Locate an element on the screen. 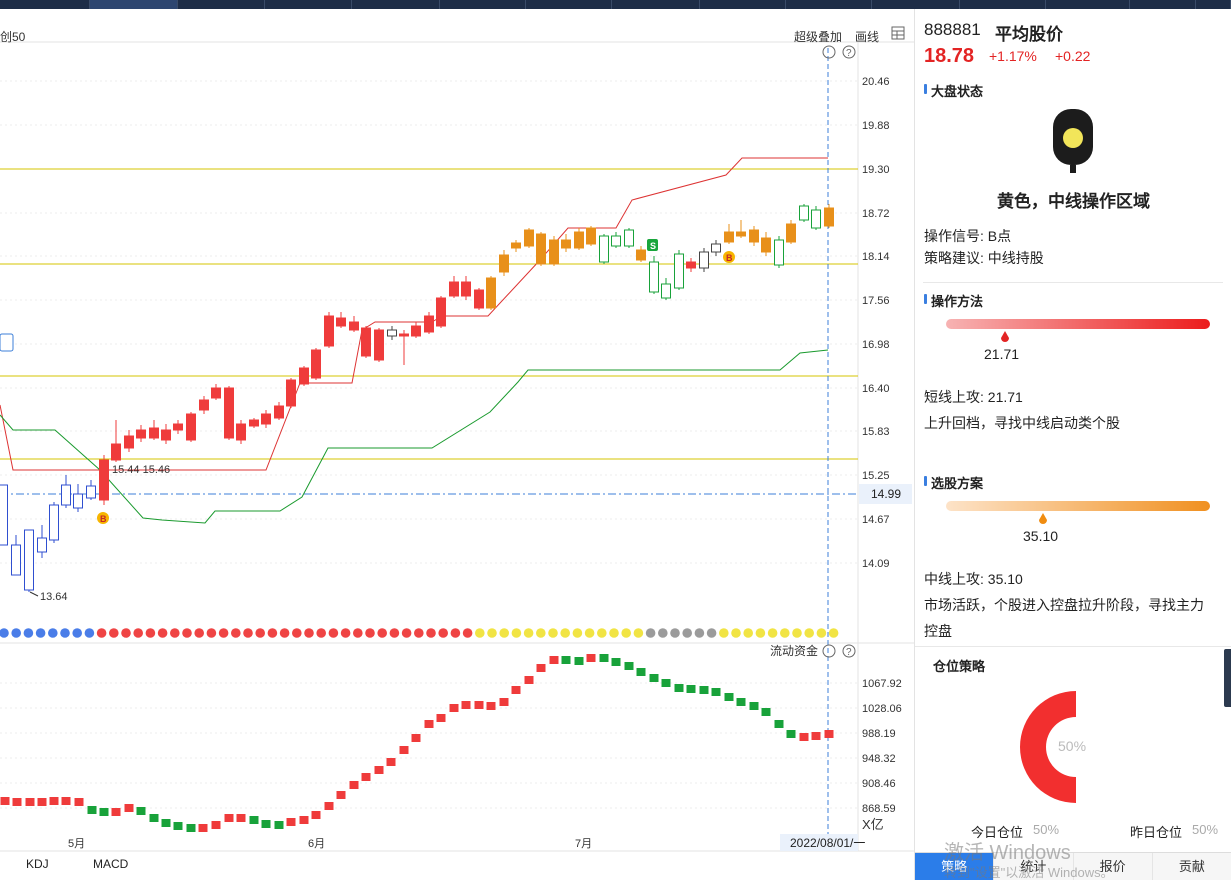 Image resolution: width=1231 pixels, height=881 pixels. sidebar-bottom-tabs: 策略 统计 报价 贡献 is located at coordinates (1073, 866).